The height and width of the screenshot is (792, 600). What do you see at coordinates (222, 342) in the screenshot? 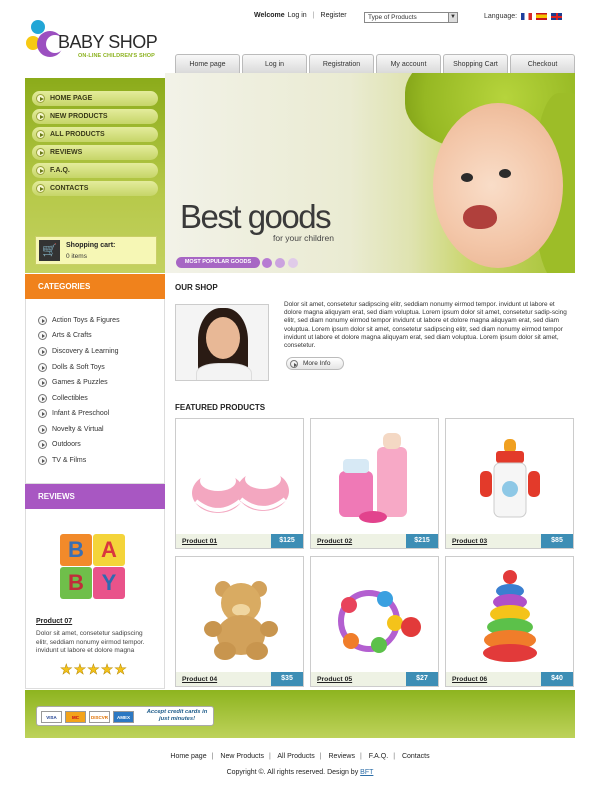
I see `shop-photo` at bounding box center [222, 342].